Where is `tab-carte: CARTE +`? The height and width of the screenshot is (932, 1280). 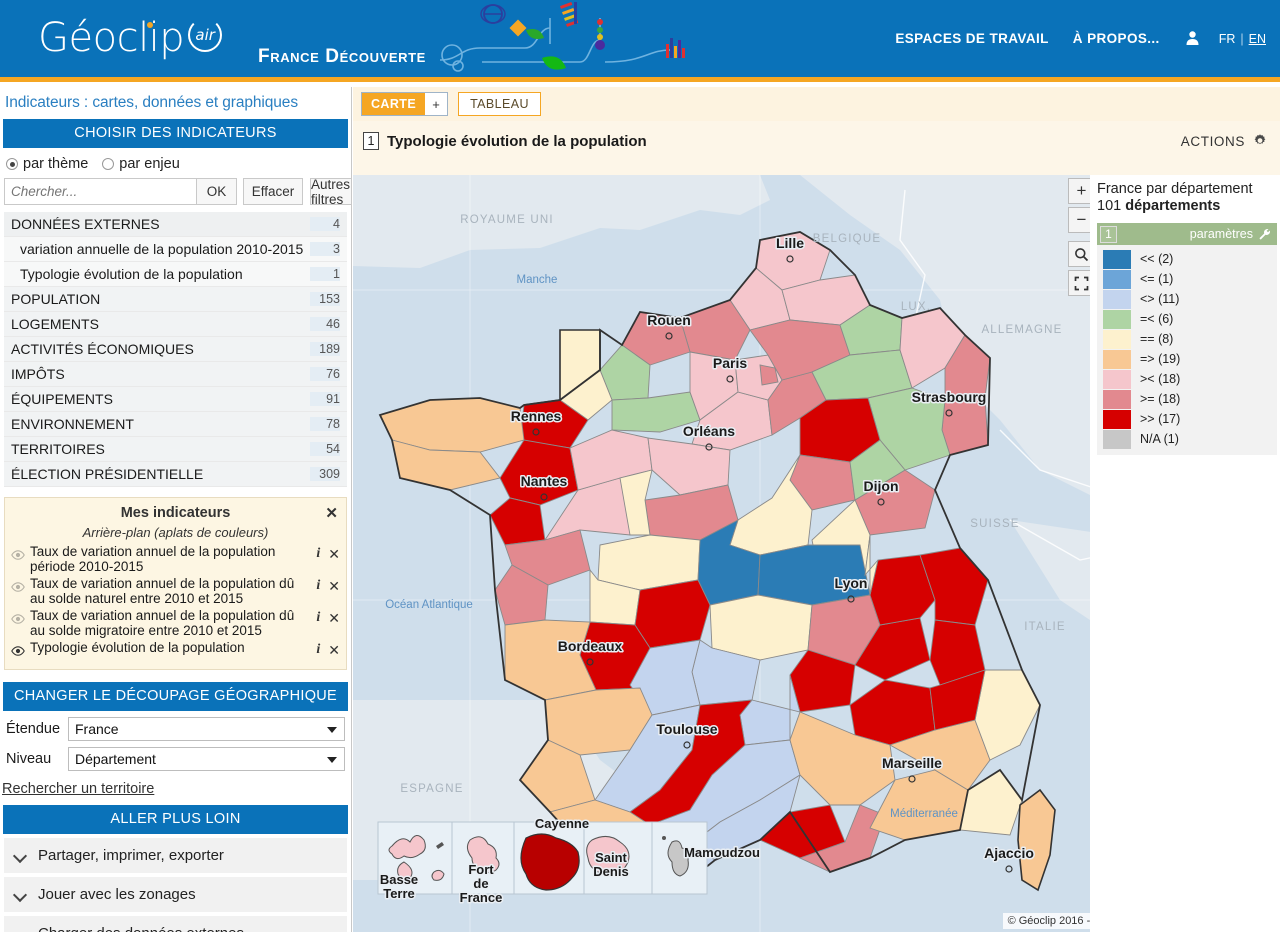 tab-carte: CARTE + is located at coordinates (405, 104).